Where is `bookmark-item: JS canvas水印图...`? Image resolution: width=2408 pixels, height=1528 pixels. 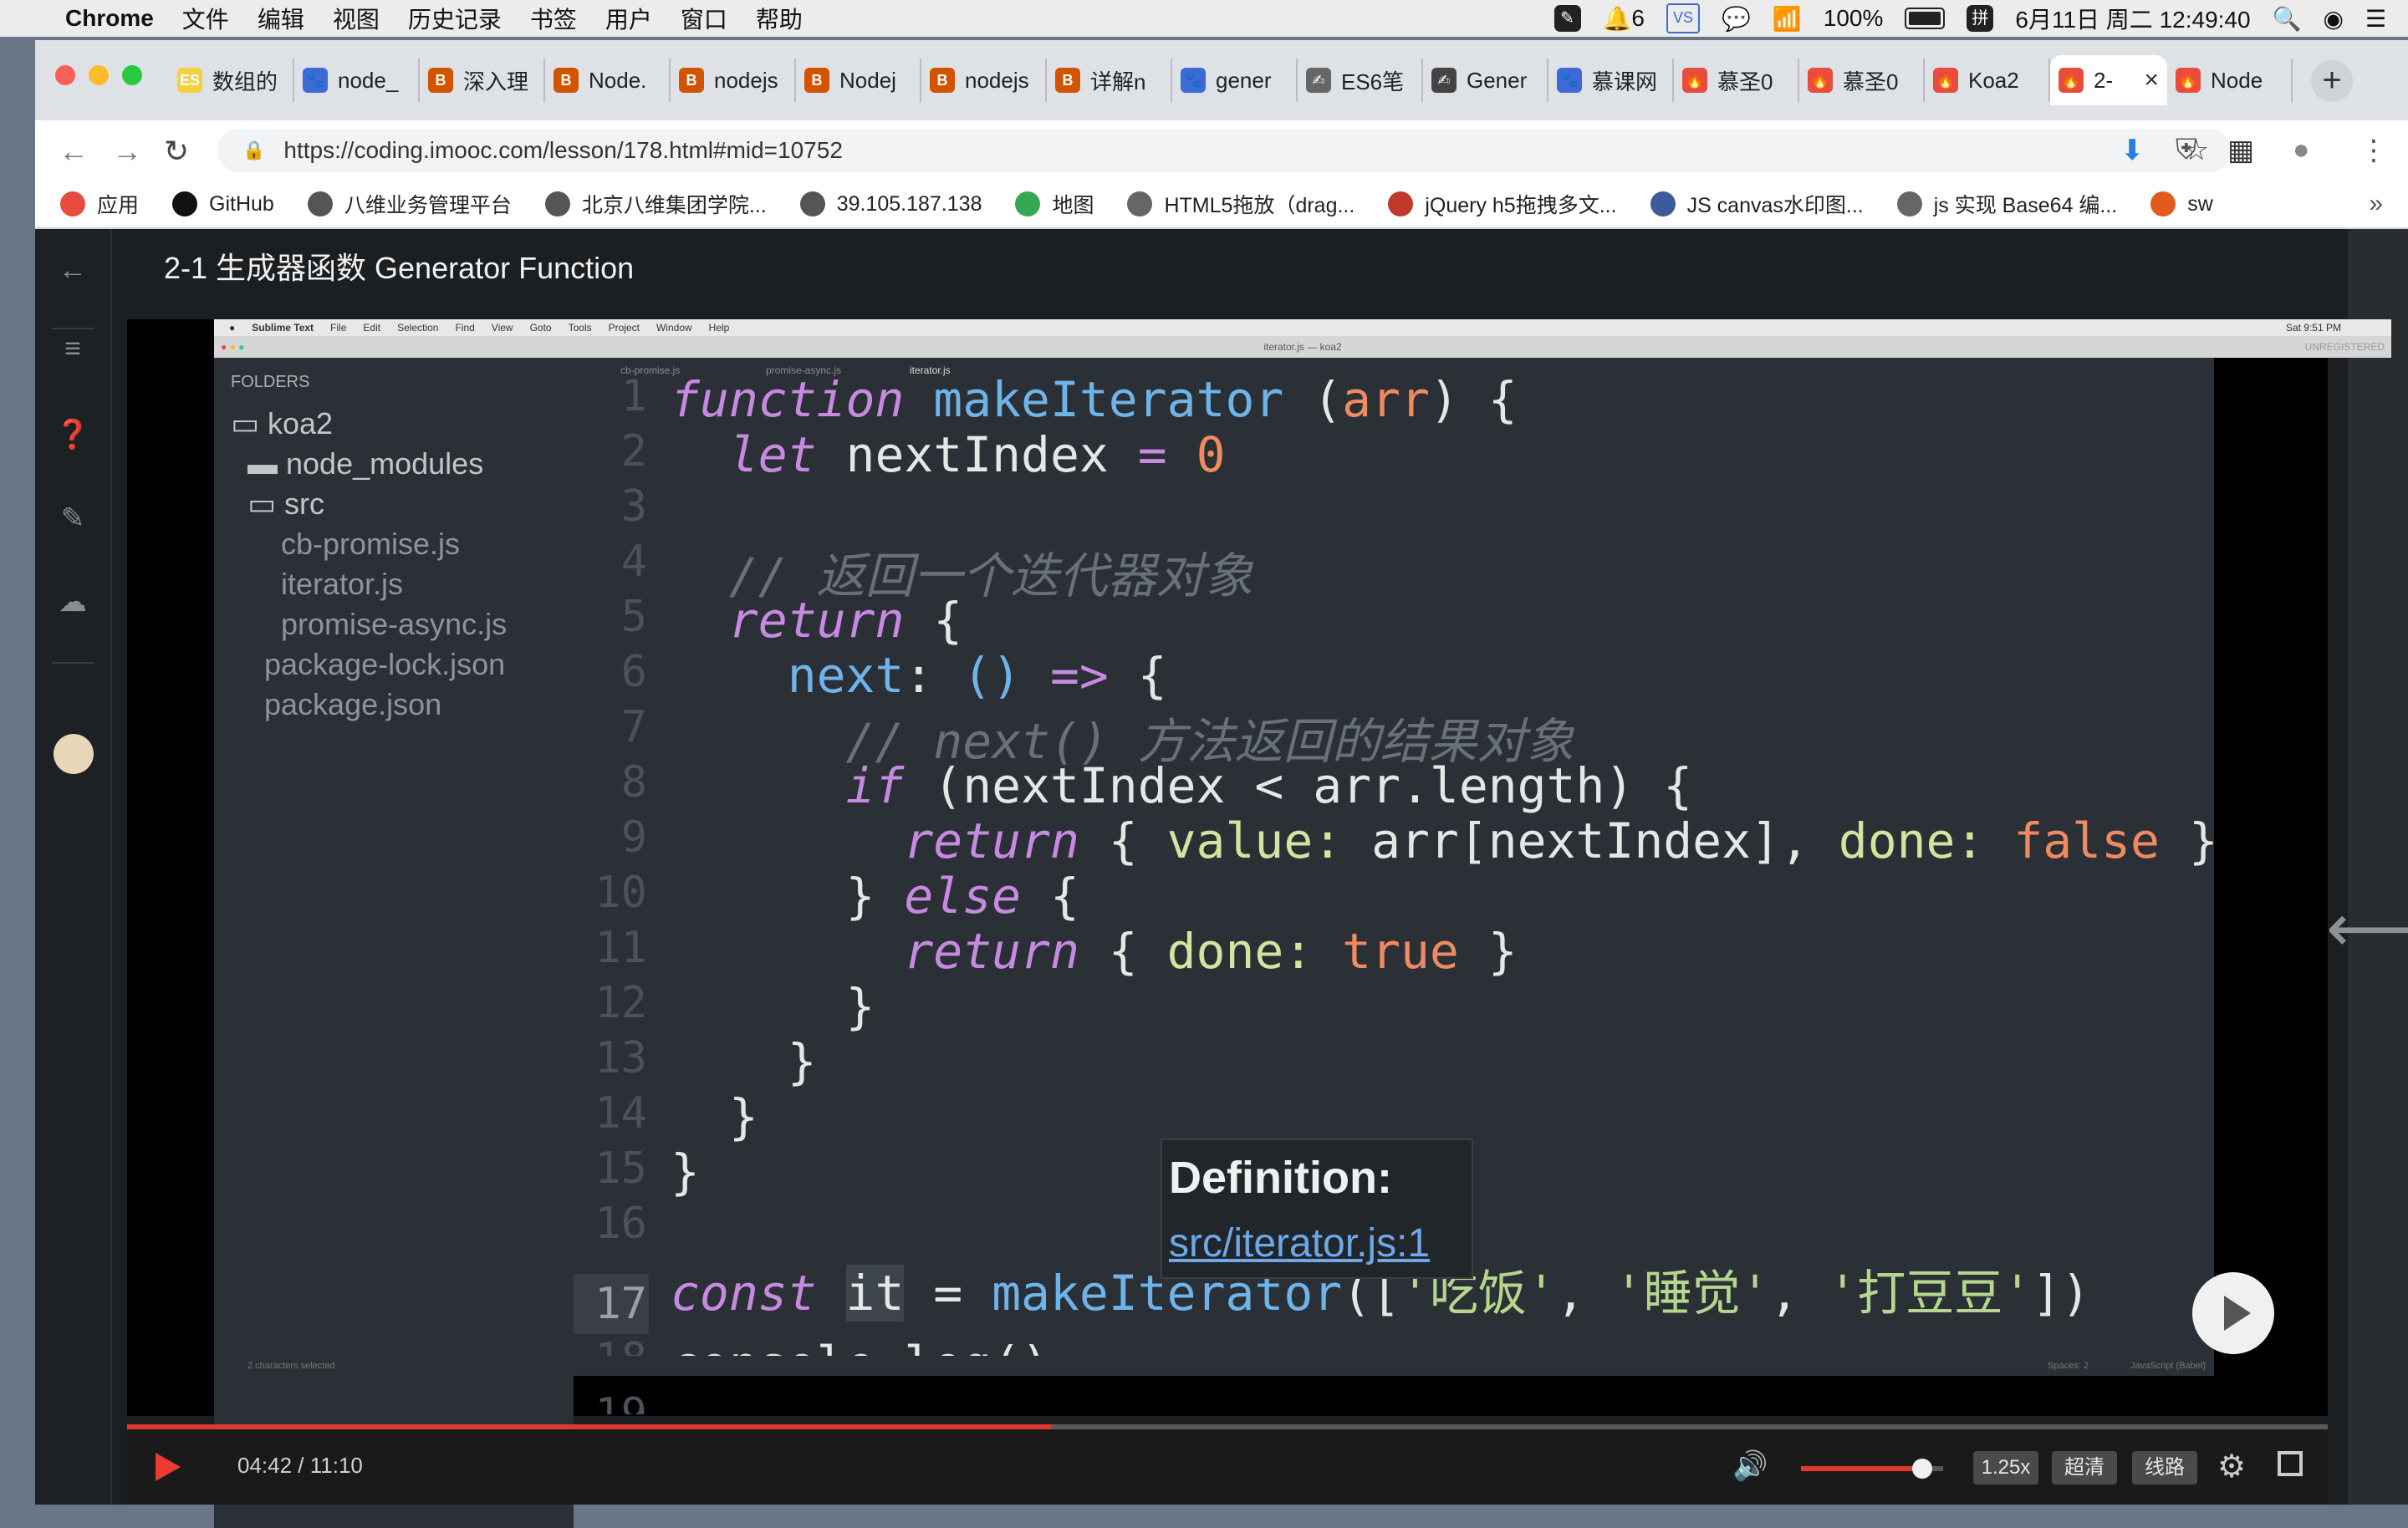
bookmark-item: JS canvas水印图... is located at coordinates (1757, 204).